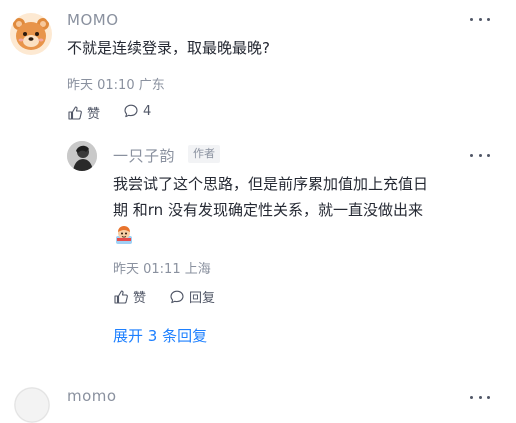 The image size is (516, 423). What do you see at coordinates (147, 269) in the screenshot?
I see `reply-time: 昨天 01:11` at bounding box center [147, 269].